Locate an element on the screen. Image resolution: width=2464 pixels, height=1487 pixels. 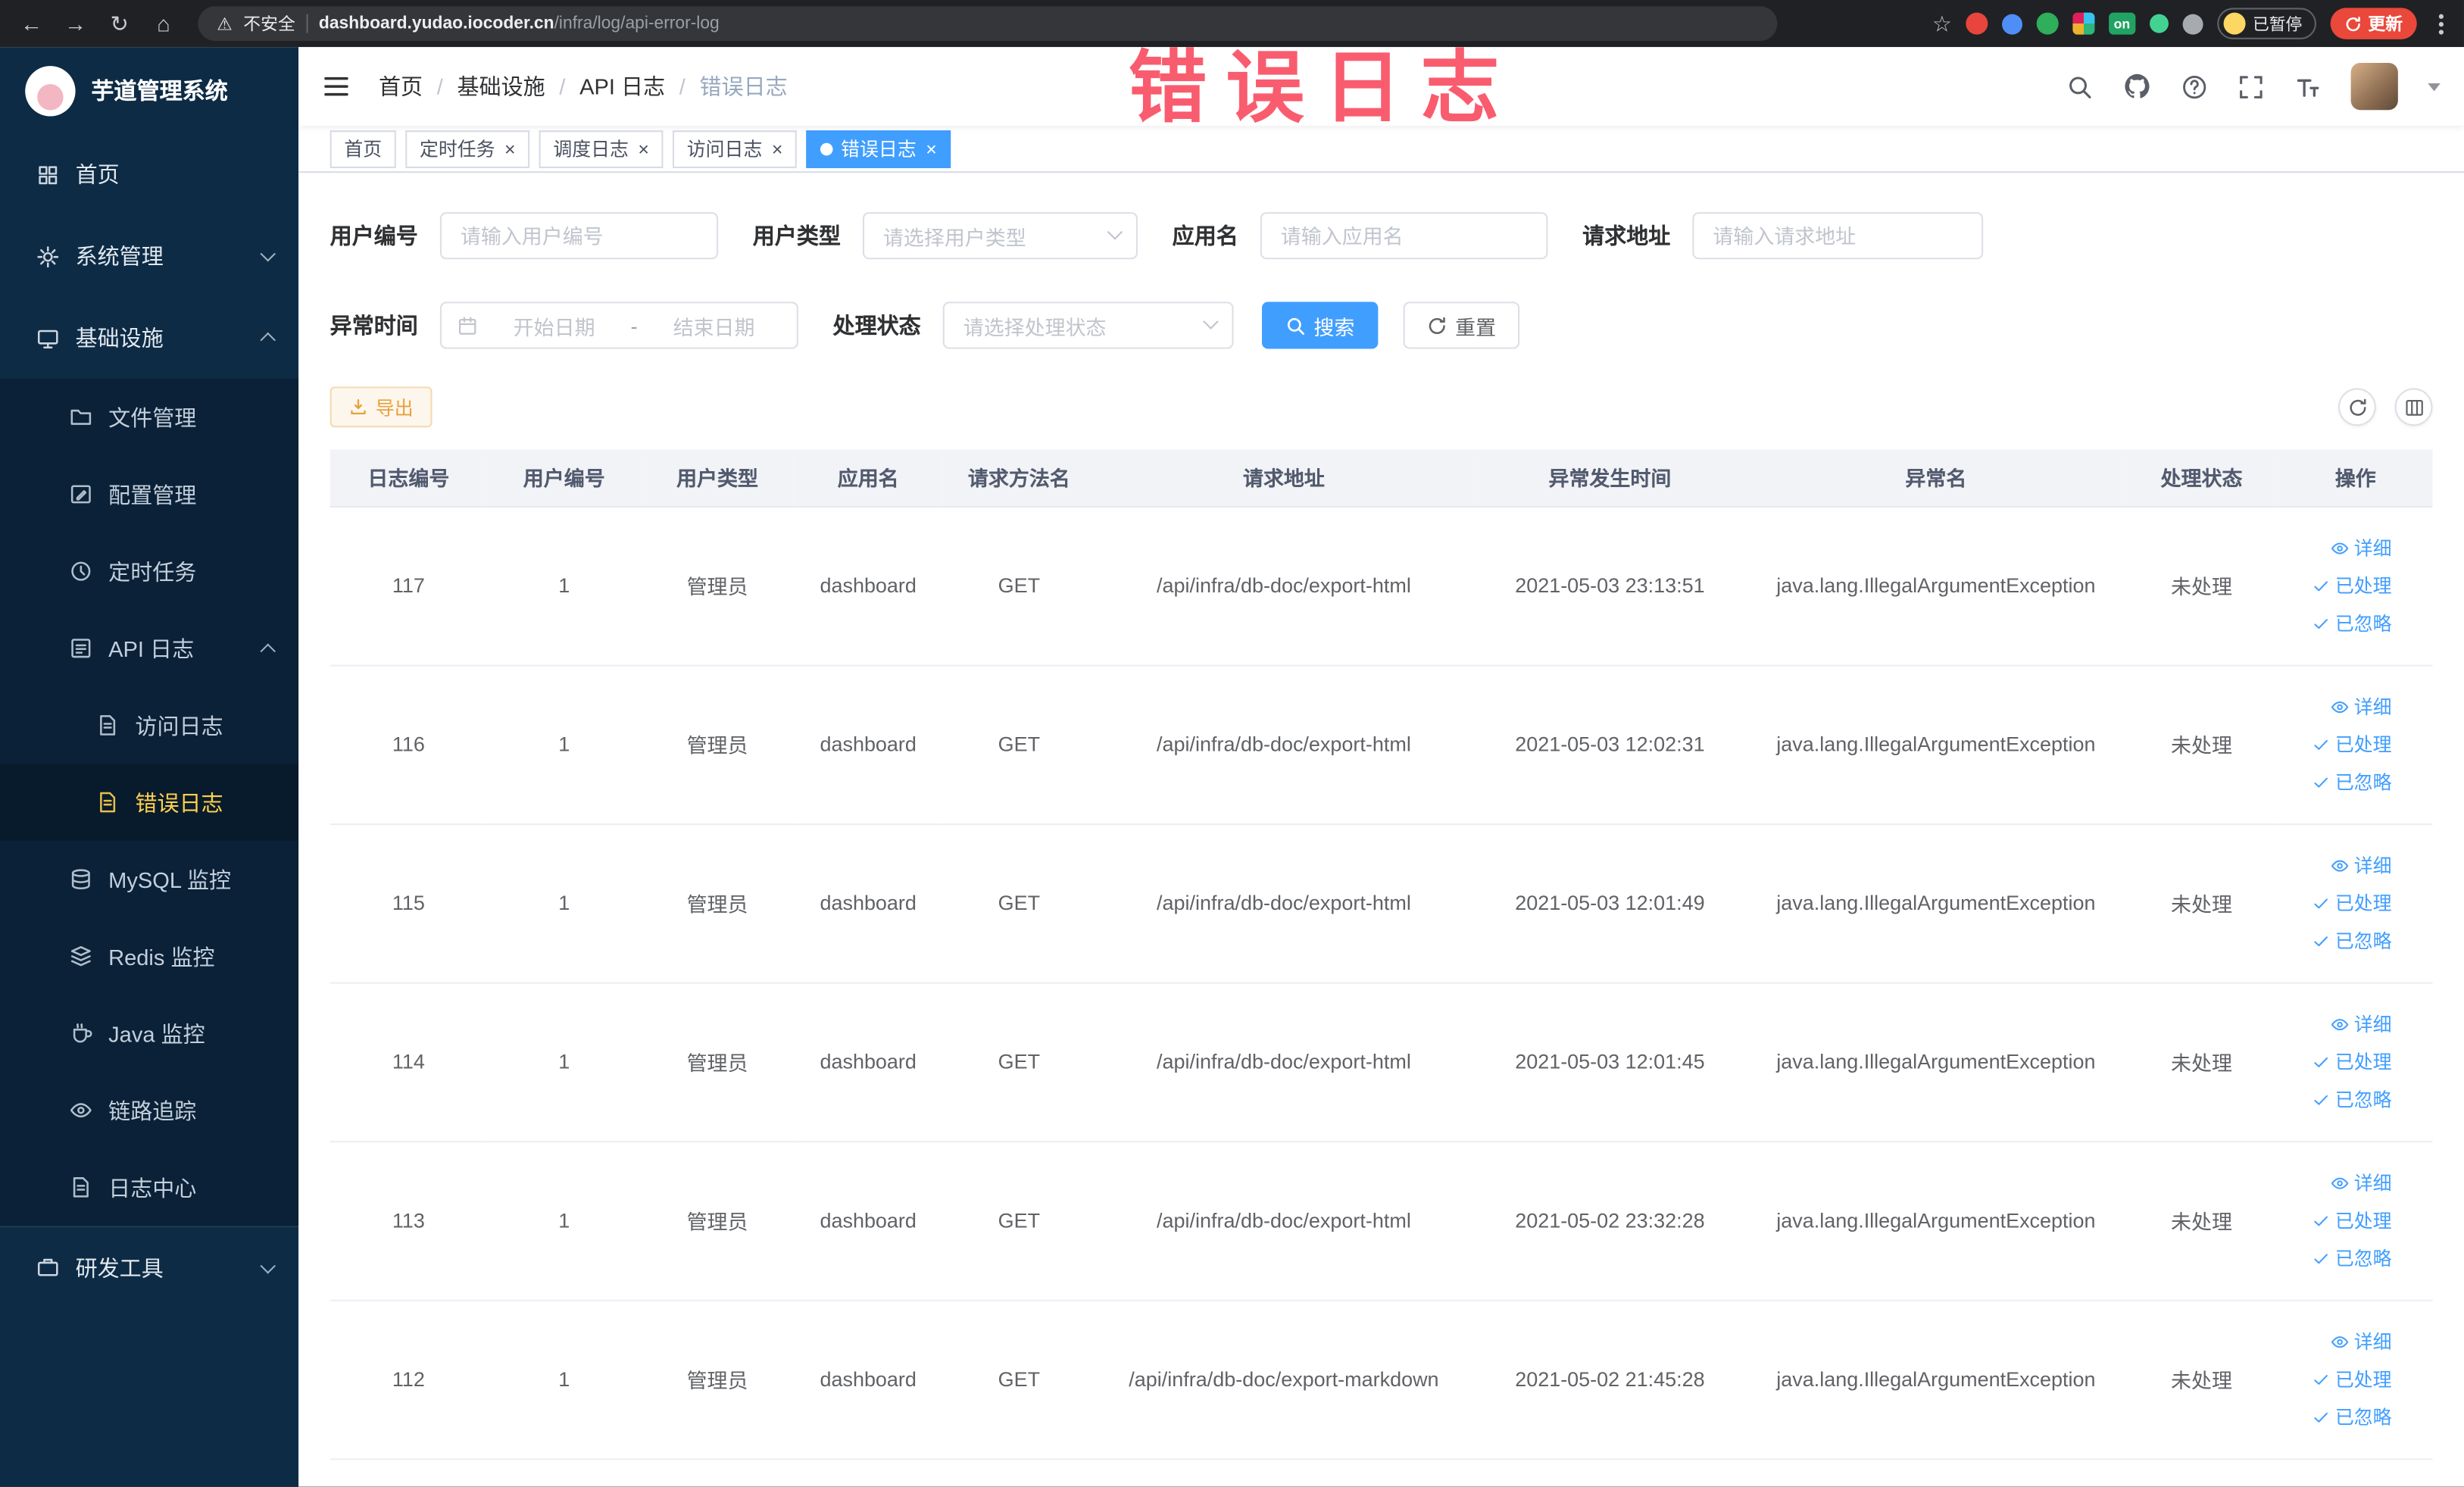
sidebar-item-api-log: API 日志 is located at coordinates (149, 648).